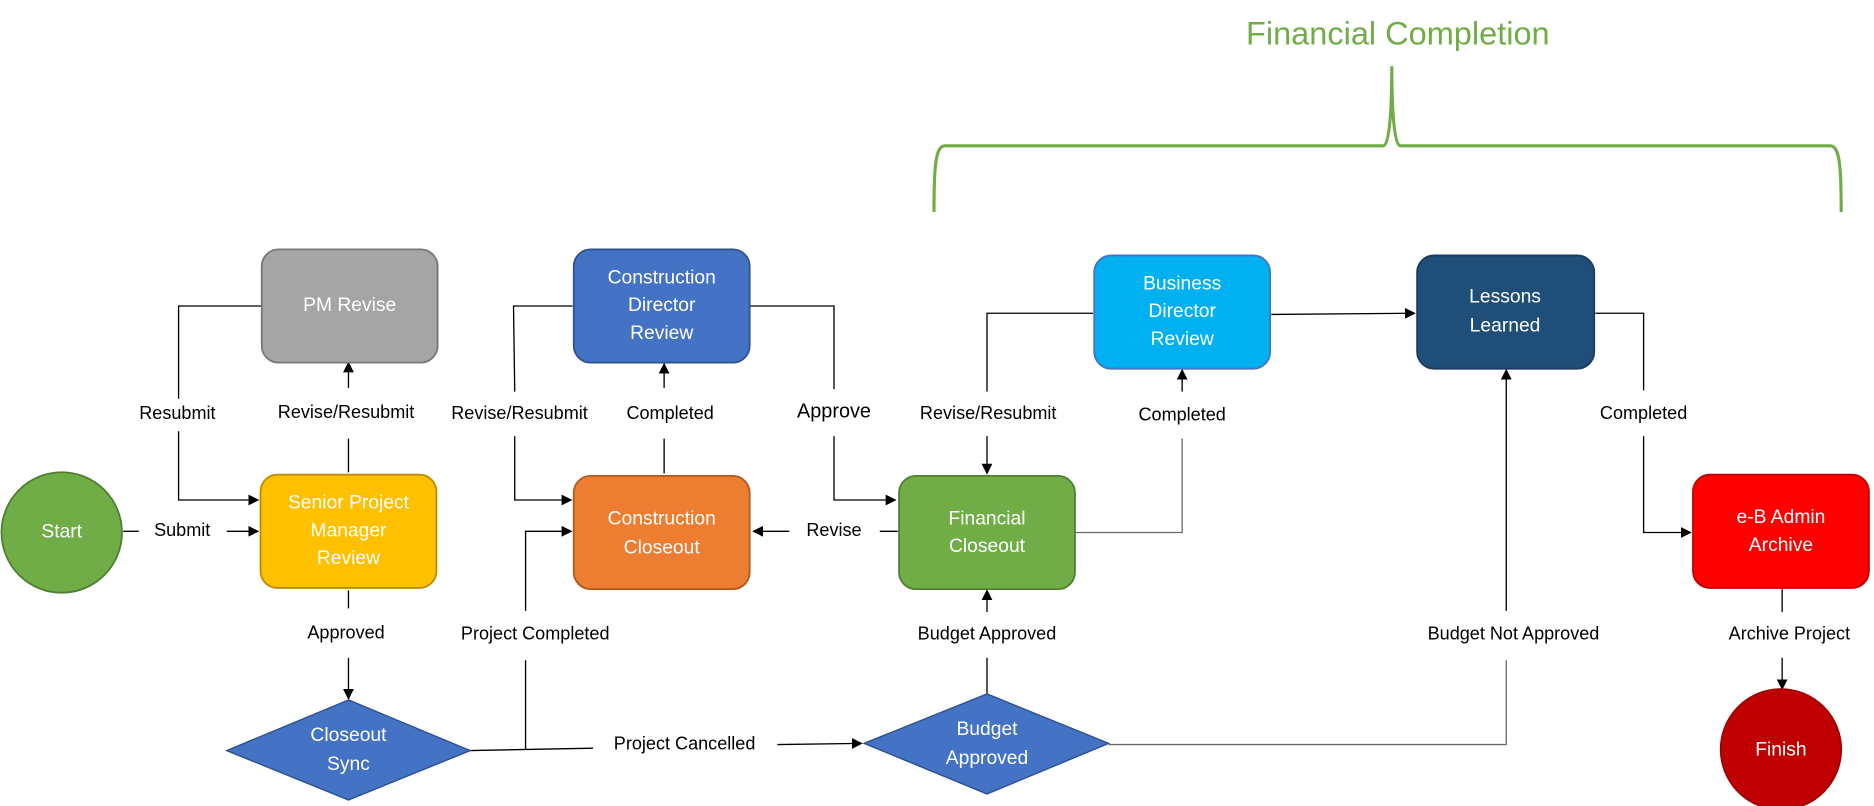 The image size is (1874, 806). Describe the element at coordinates (792, 347) in the screenshot. I see `edge-approve-a` at that location.